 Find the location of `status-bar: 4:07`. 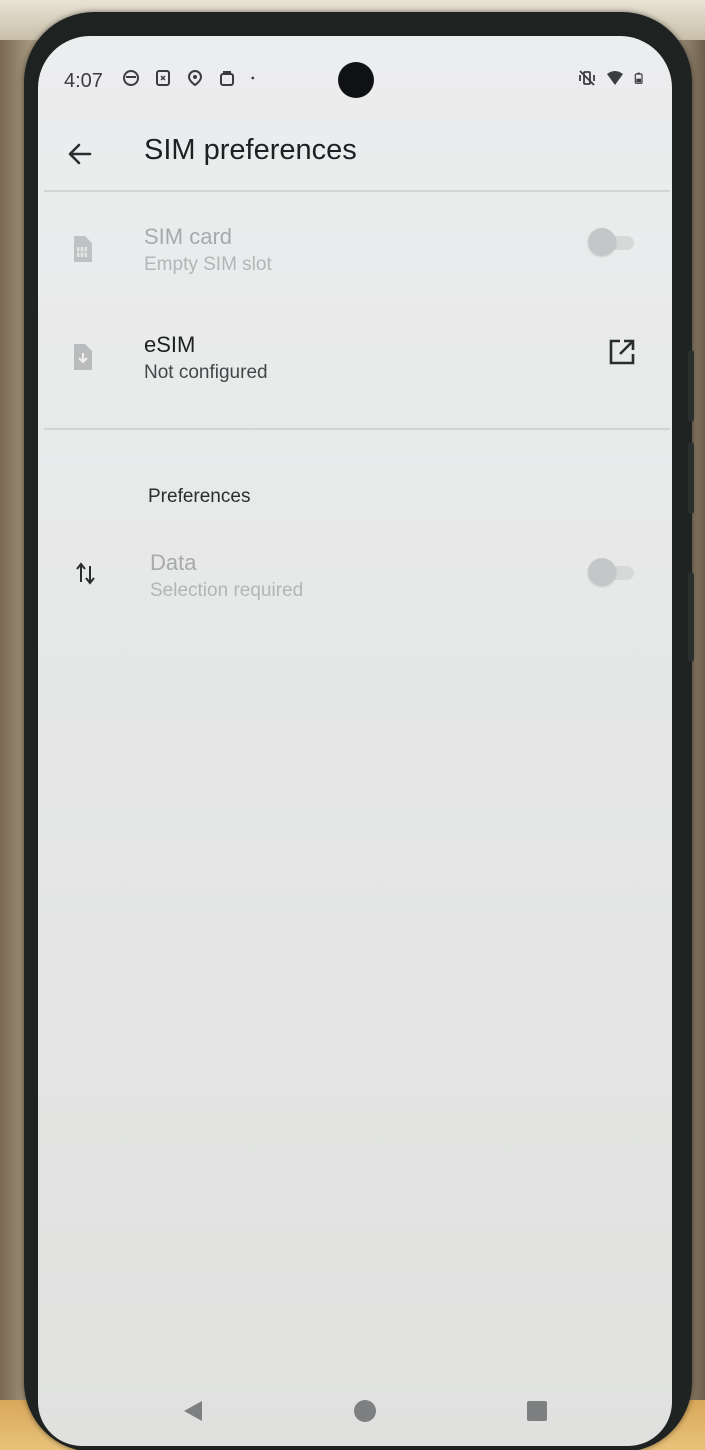

status-bar: 4:07 is located at coordinates (355, 76).